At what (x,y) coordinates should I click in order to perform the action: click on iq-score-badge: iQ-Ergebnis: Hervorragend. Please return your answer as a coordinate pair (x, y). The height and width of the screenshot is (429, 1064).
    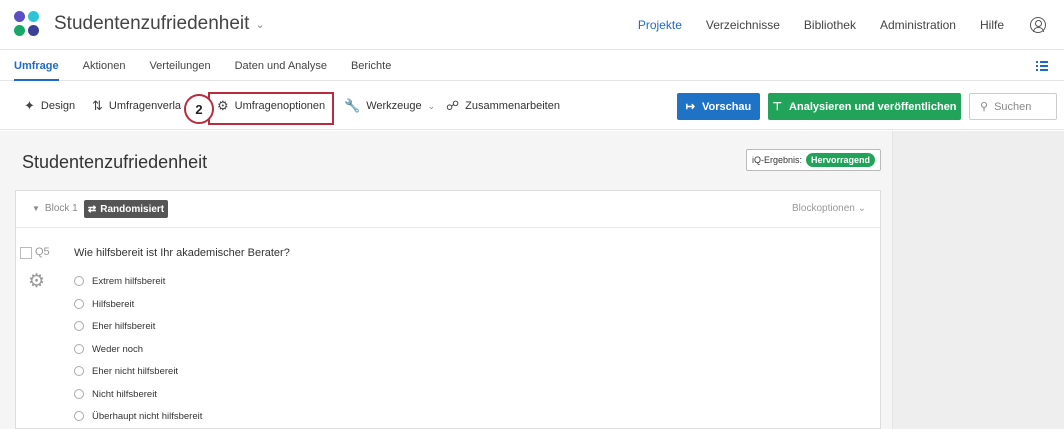
    Looking at the image, I should click on (813, 160).